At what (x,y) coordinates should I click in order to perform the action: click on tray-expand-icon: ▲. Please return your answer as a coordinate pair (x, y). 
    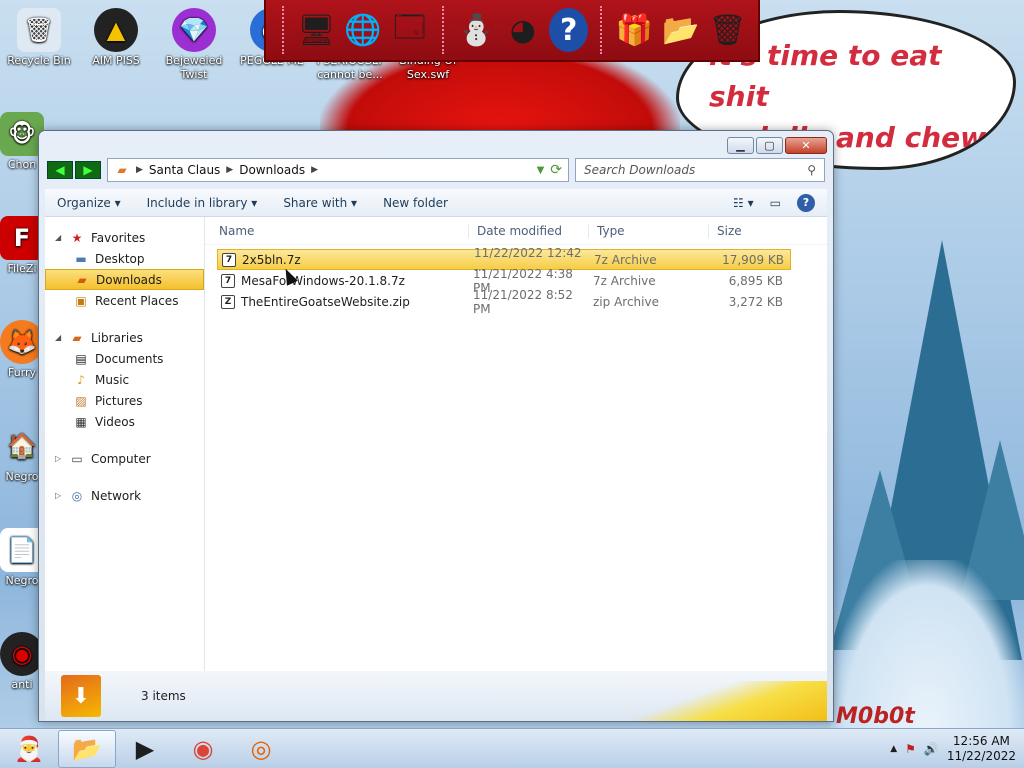
    Looking at the image, I should click on (893, 749).